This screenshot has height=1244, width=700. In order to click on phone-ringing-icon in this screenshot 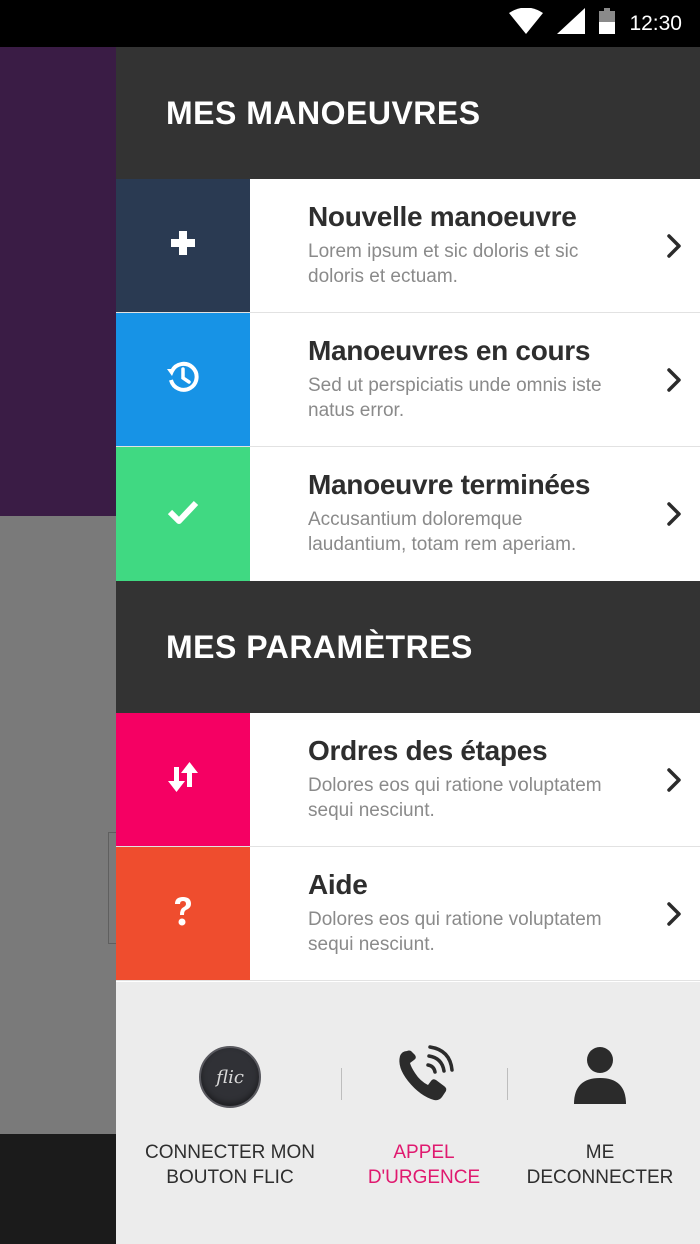, I will do `click(424, 1077)`.